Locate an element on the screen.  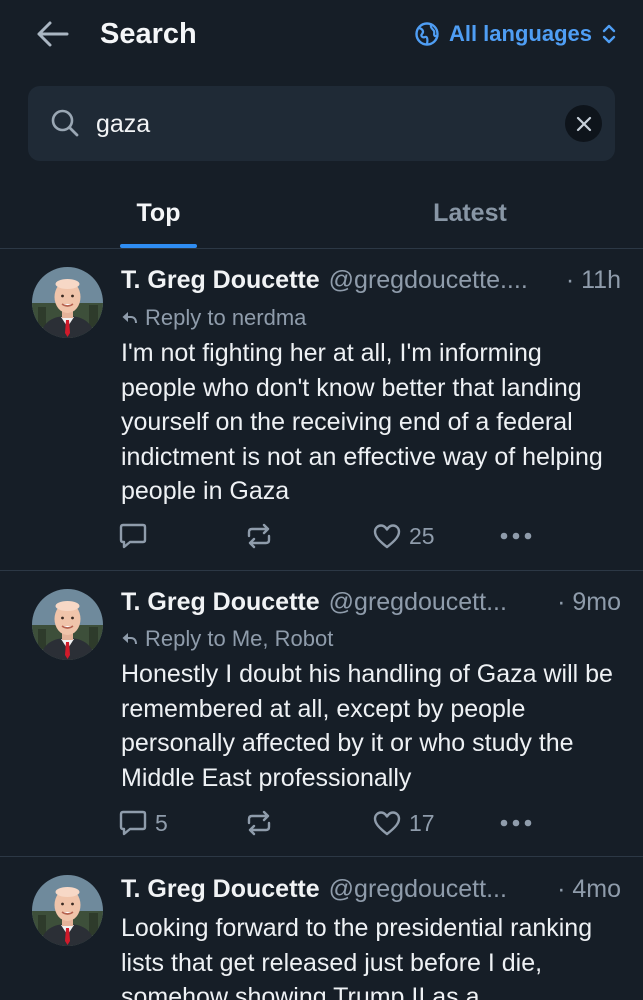
reply-button is located at coordinates (136, 536).